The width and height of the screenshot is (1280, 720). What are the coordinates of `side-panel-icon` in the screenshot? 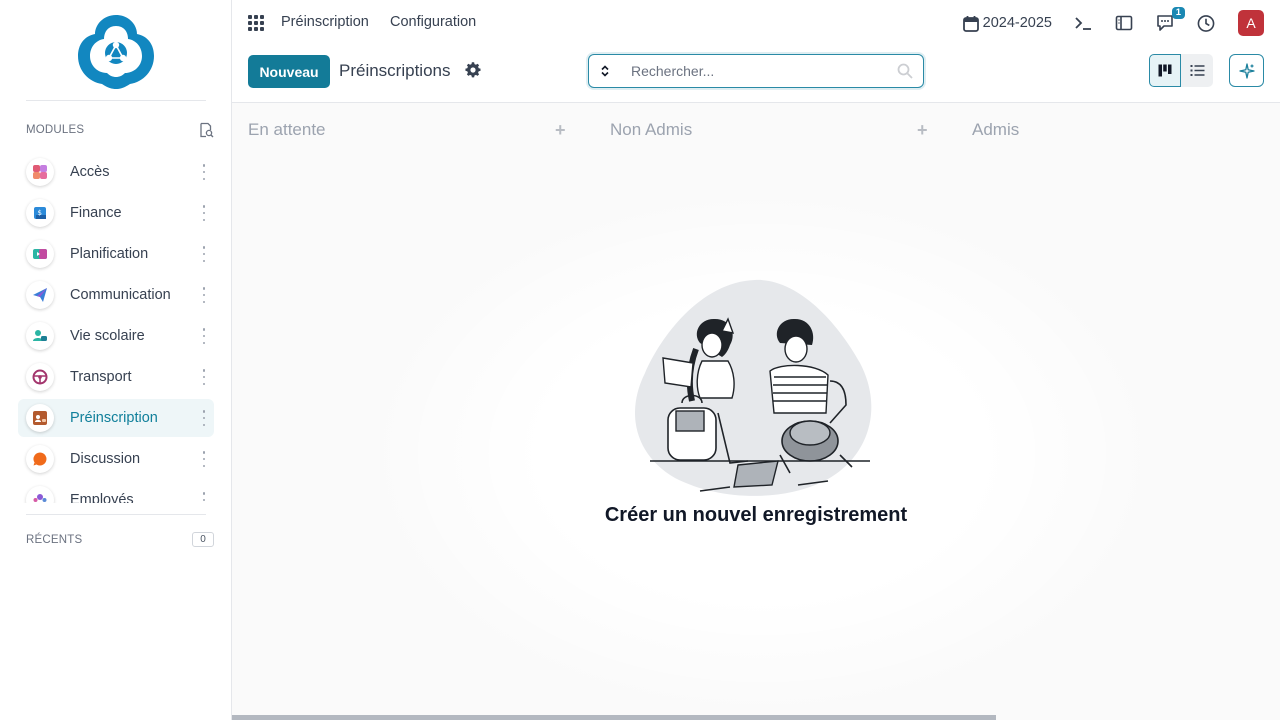 It's located at (1124, 23).